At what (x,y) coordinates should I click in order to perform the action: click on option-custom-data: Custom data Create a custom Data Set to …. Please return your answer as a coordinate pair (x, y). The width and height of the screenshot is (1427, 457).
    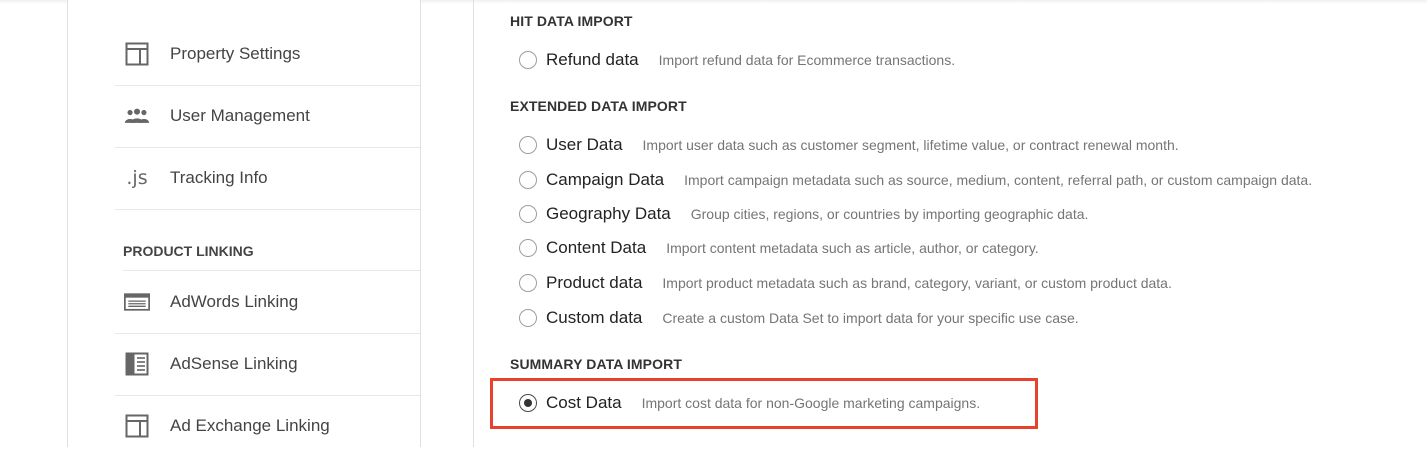
    Looking at the image, I should click on (799, 318).